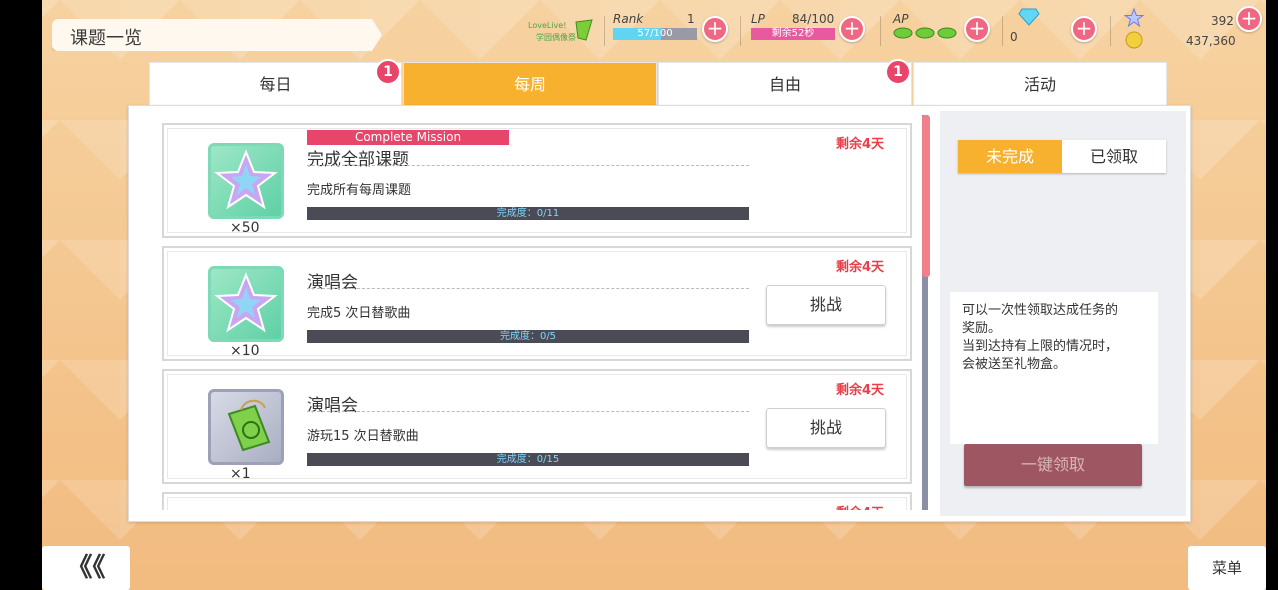 The height and width of the screenshot is (590, 1278). What do you see at coordinates (852, 29) in the screenshot?
I see `lp-plus-button: +` at bounding box center [852, 29].